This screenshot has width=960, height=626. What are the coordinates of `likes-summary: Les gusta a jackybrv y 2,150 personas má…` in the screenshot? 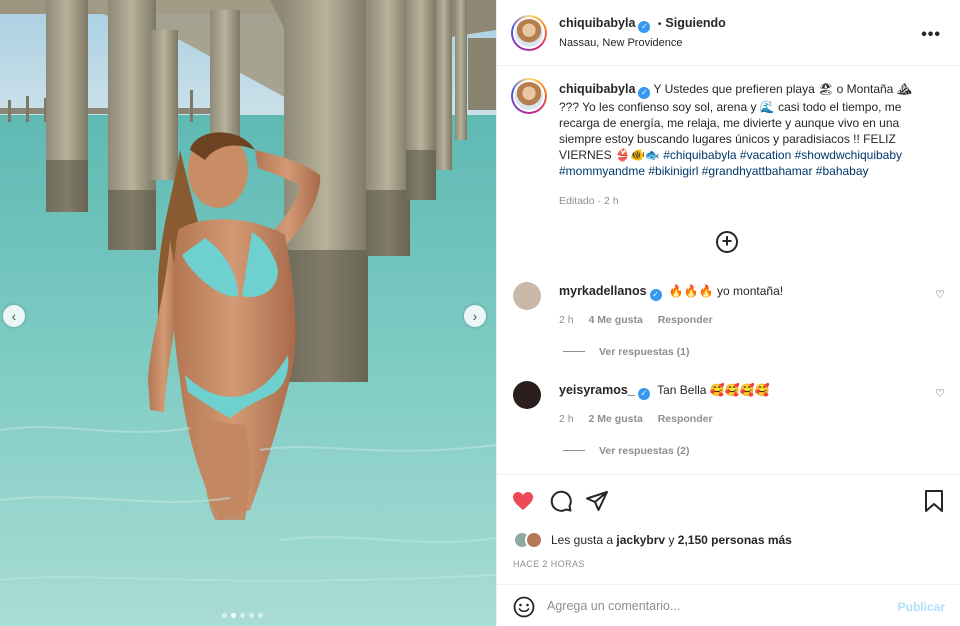 It's located at (652, 540).